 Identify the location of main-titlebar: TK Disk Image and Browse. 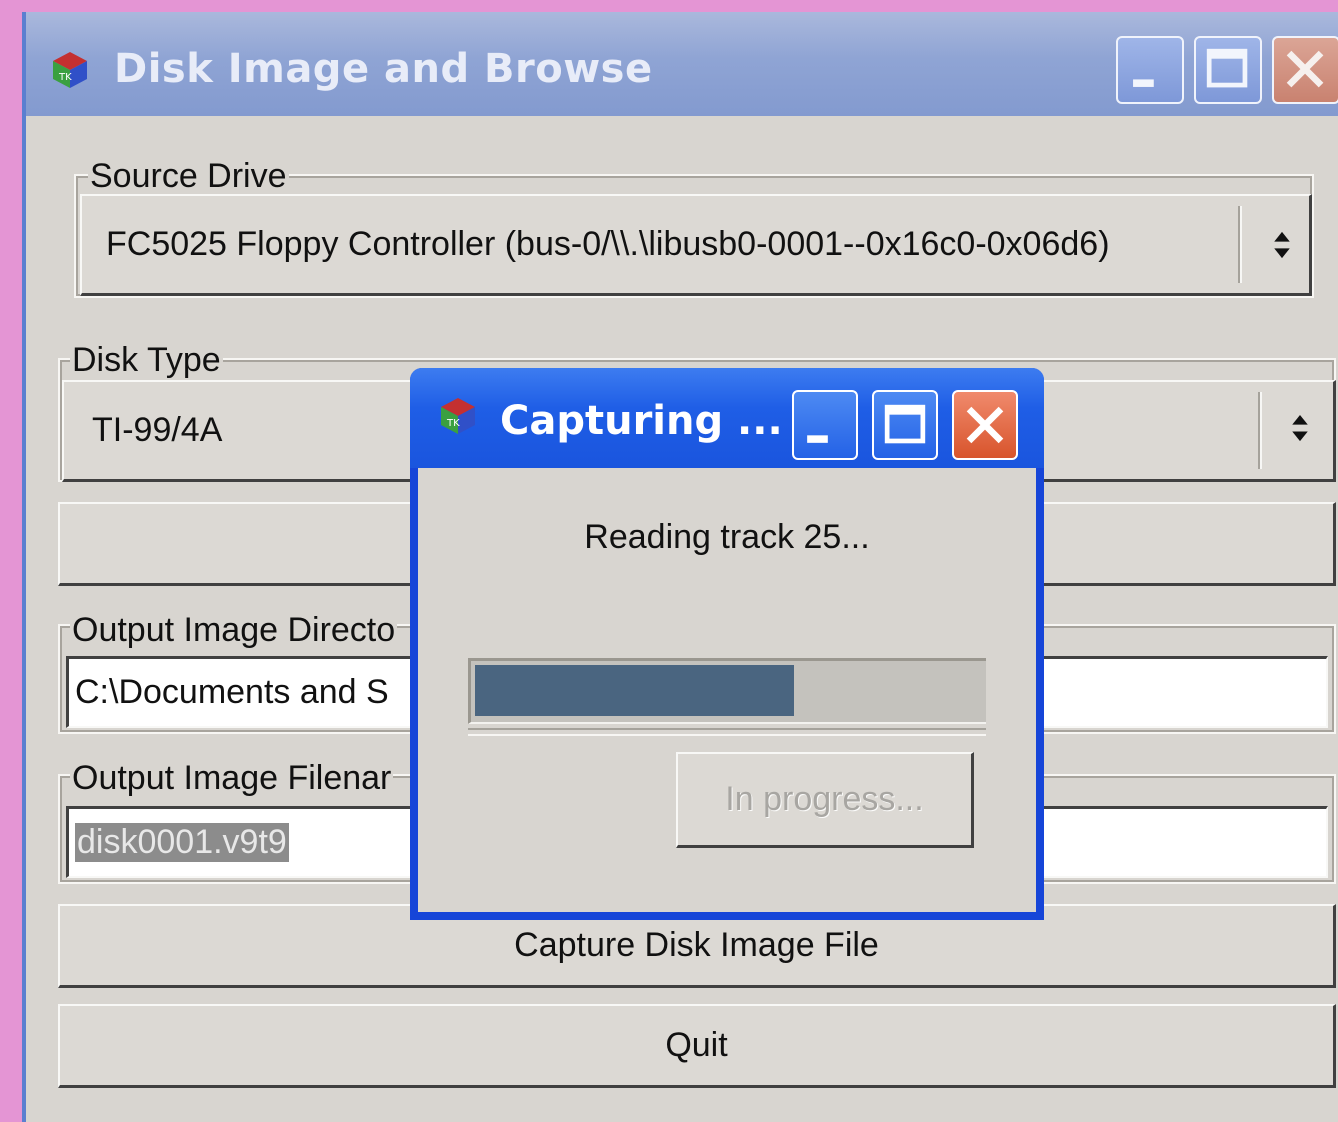
(682, 64).